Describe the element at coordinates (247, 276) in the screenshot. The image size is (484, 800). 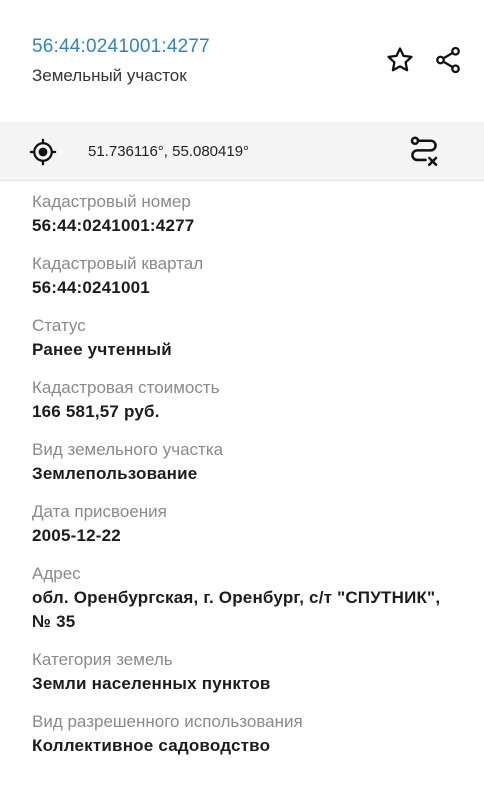
I see `field-cadastral-quarter: Кадастровый квартал 56:44:0241001` at that location.